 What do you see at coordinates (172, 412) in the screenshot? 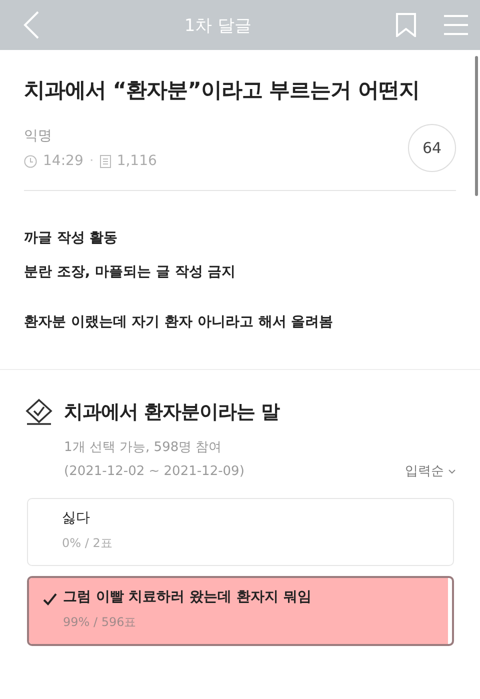
I see `poll-title: 치과에서 환자분이라는 말` at bounding box center [172, 412].